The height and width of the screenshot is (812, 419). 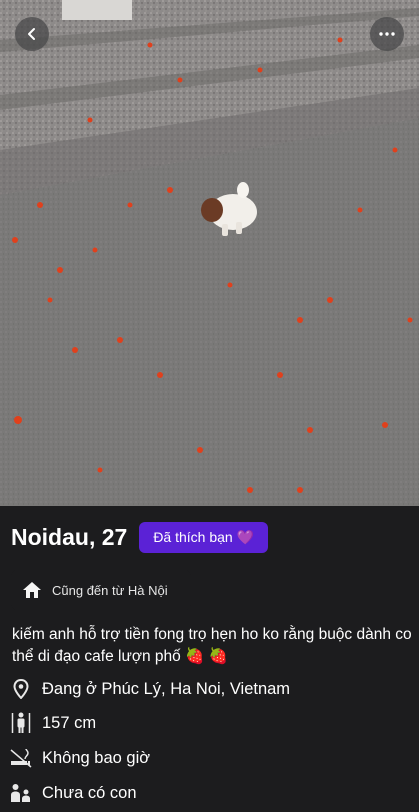 I want to click on detail-location: Đang ở Phúc Lý, Ha Noi, Vietnam, so click(x=150, y=689).